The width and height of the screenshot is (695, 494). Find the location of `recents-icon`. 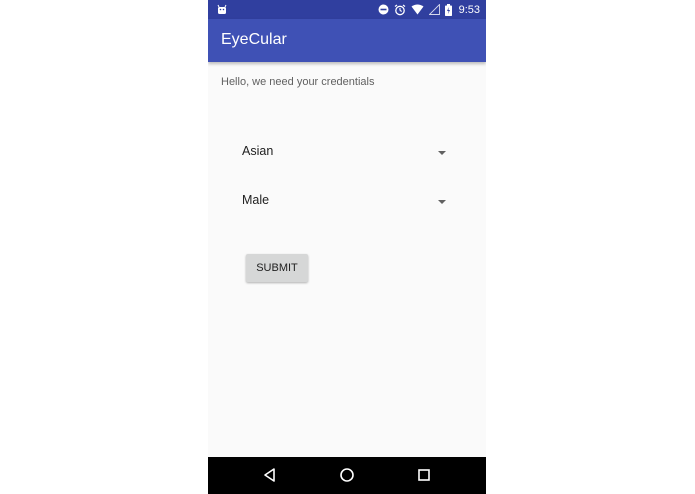

recents-icon is located at coordinates (424, 475).